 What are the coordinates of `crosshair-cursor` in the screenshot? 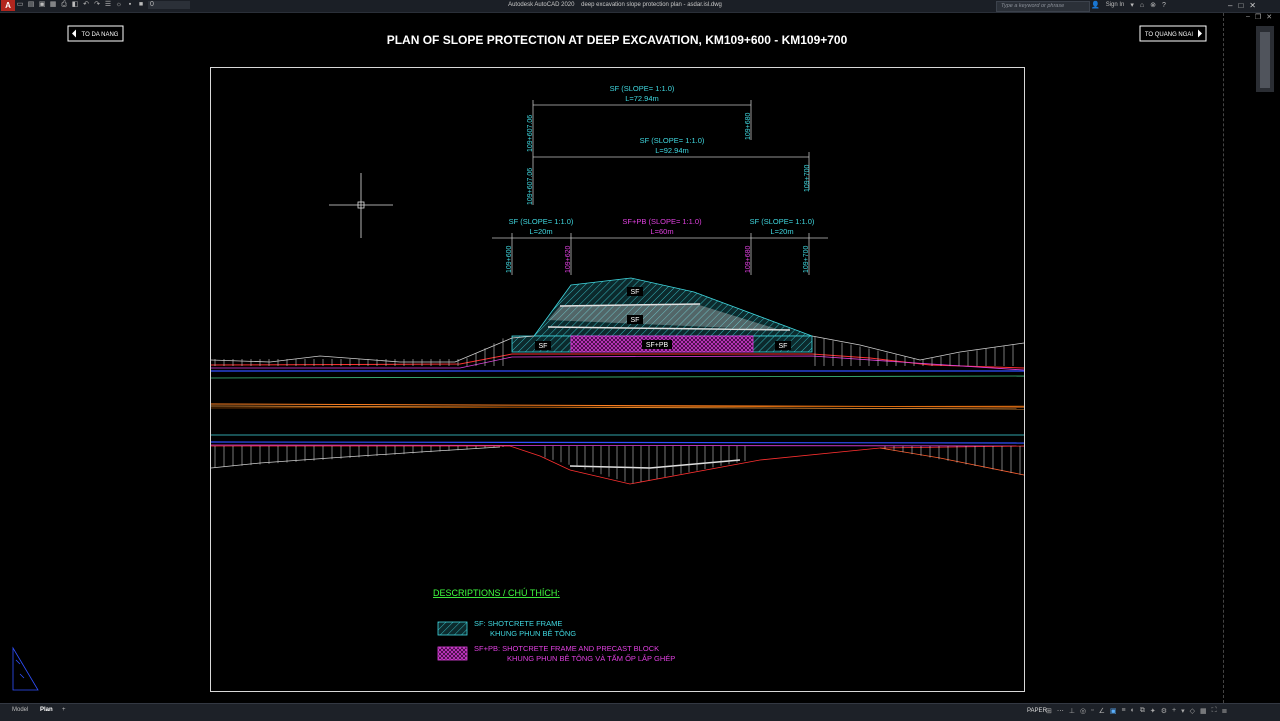 It's located at (361, 205).